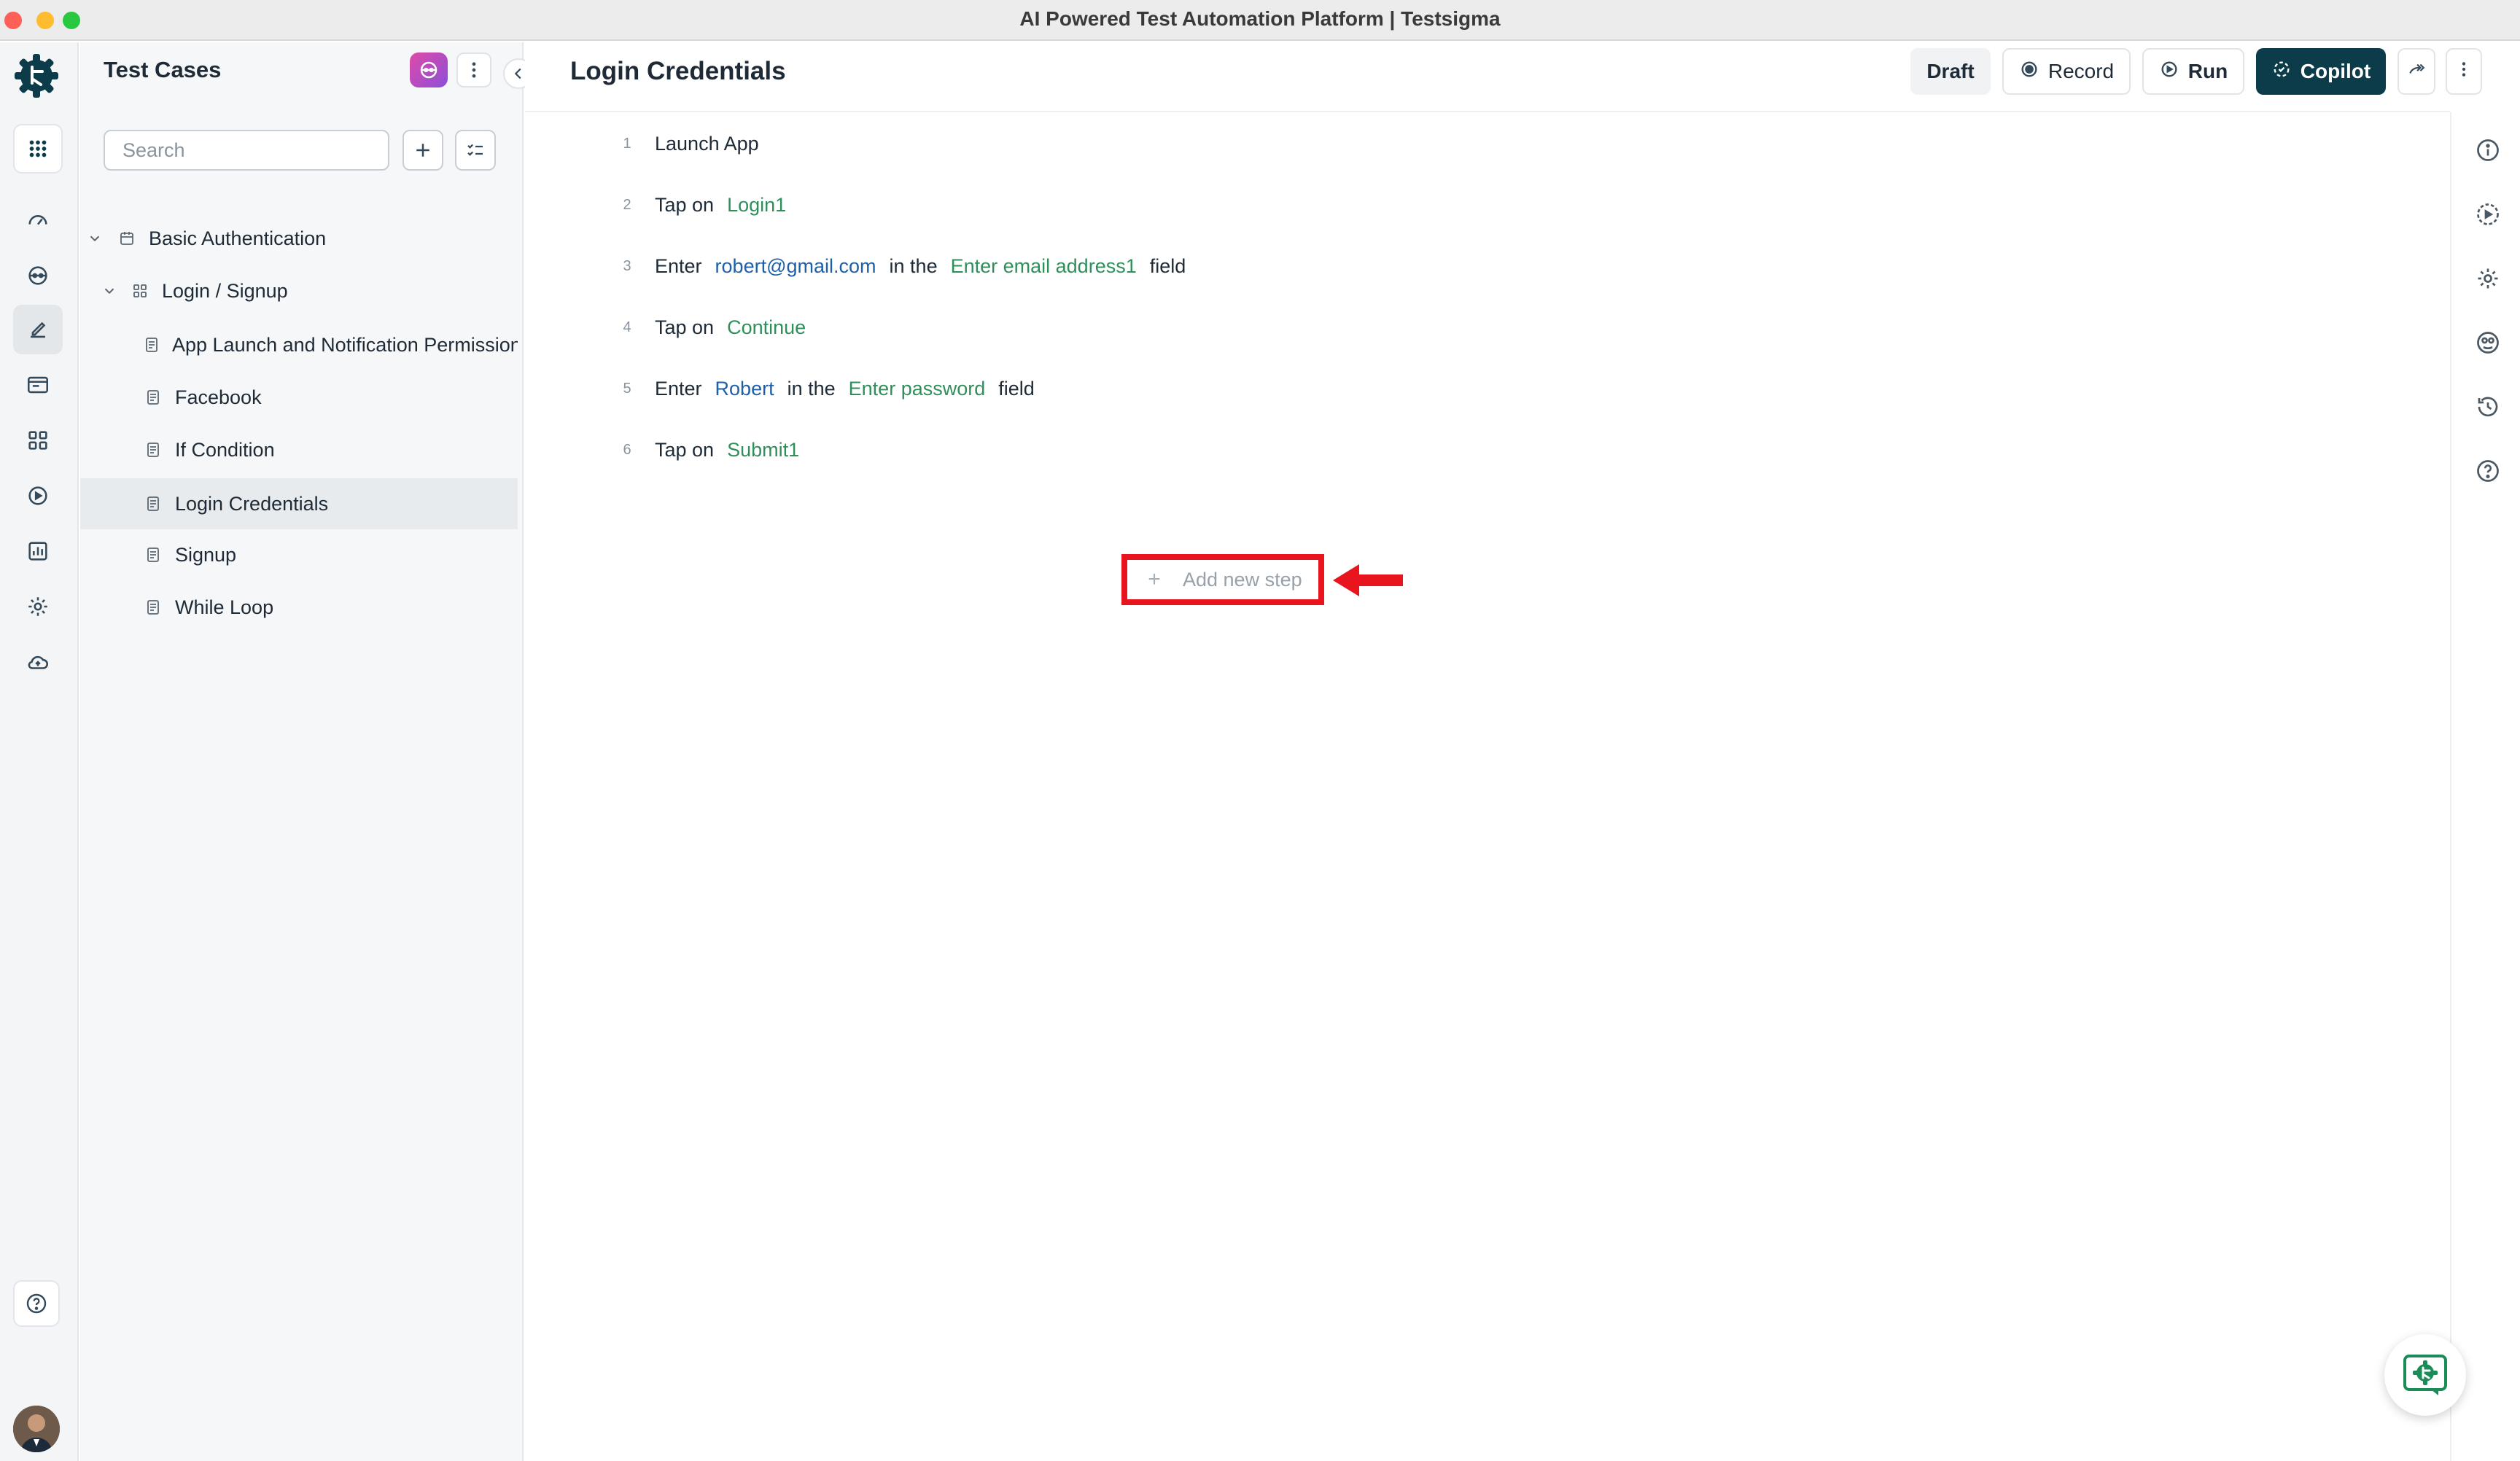 This screenshot has width=2520, height=1461. I want to click on tree-item-label: Facebook, so click(218, 397).